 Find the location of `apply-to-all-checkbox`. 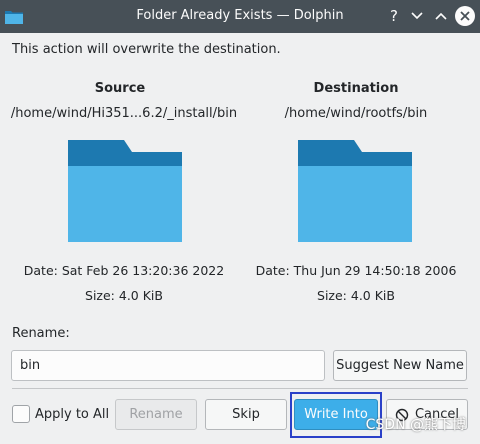

apply-to-all-checkbox is located at coordinates (21, 414).